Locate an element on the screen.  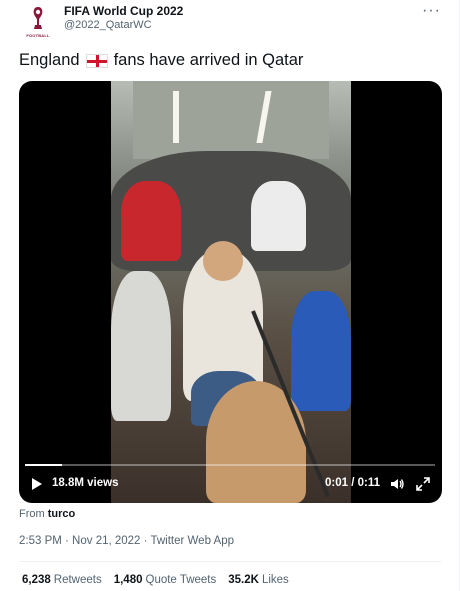
author-handle: @2022_QatarWC is located at coordinates (123, 25).